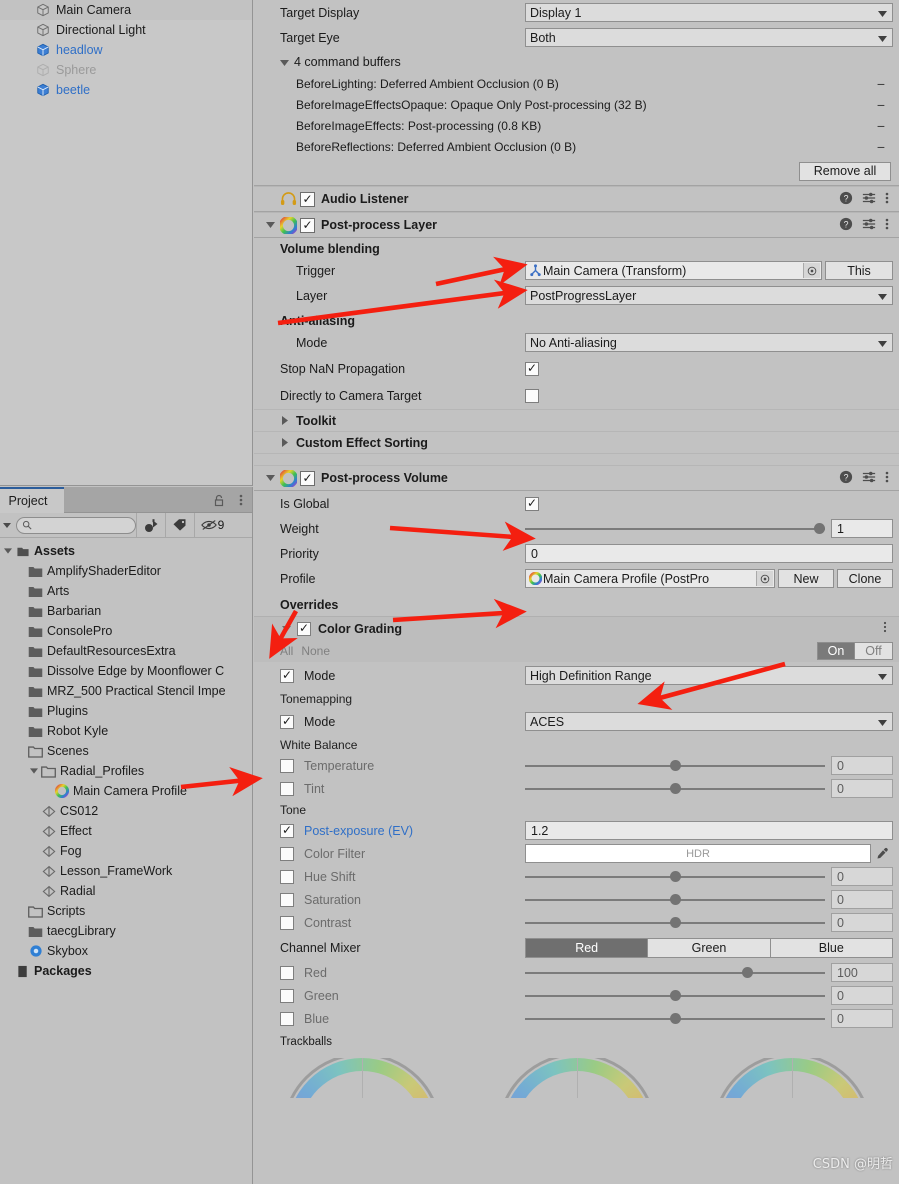  What do you see at coordinates (836, 651) in the screenshot?
I see `on-button: On` at bounding box center [836, 651].